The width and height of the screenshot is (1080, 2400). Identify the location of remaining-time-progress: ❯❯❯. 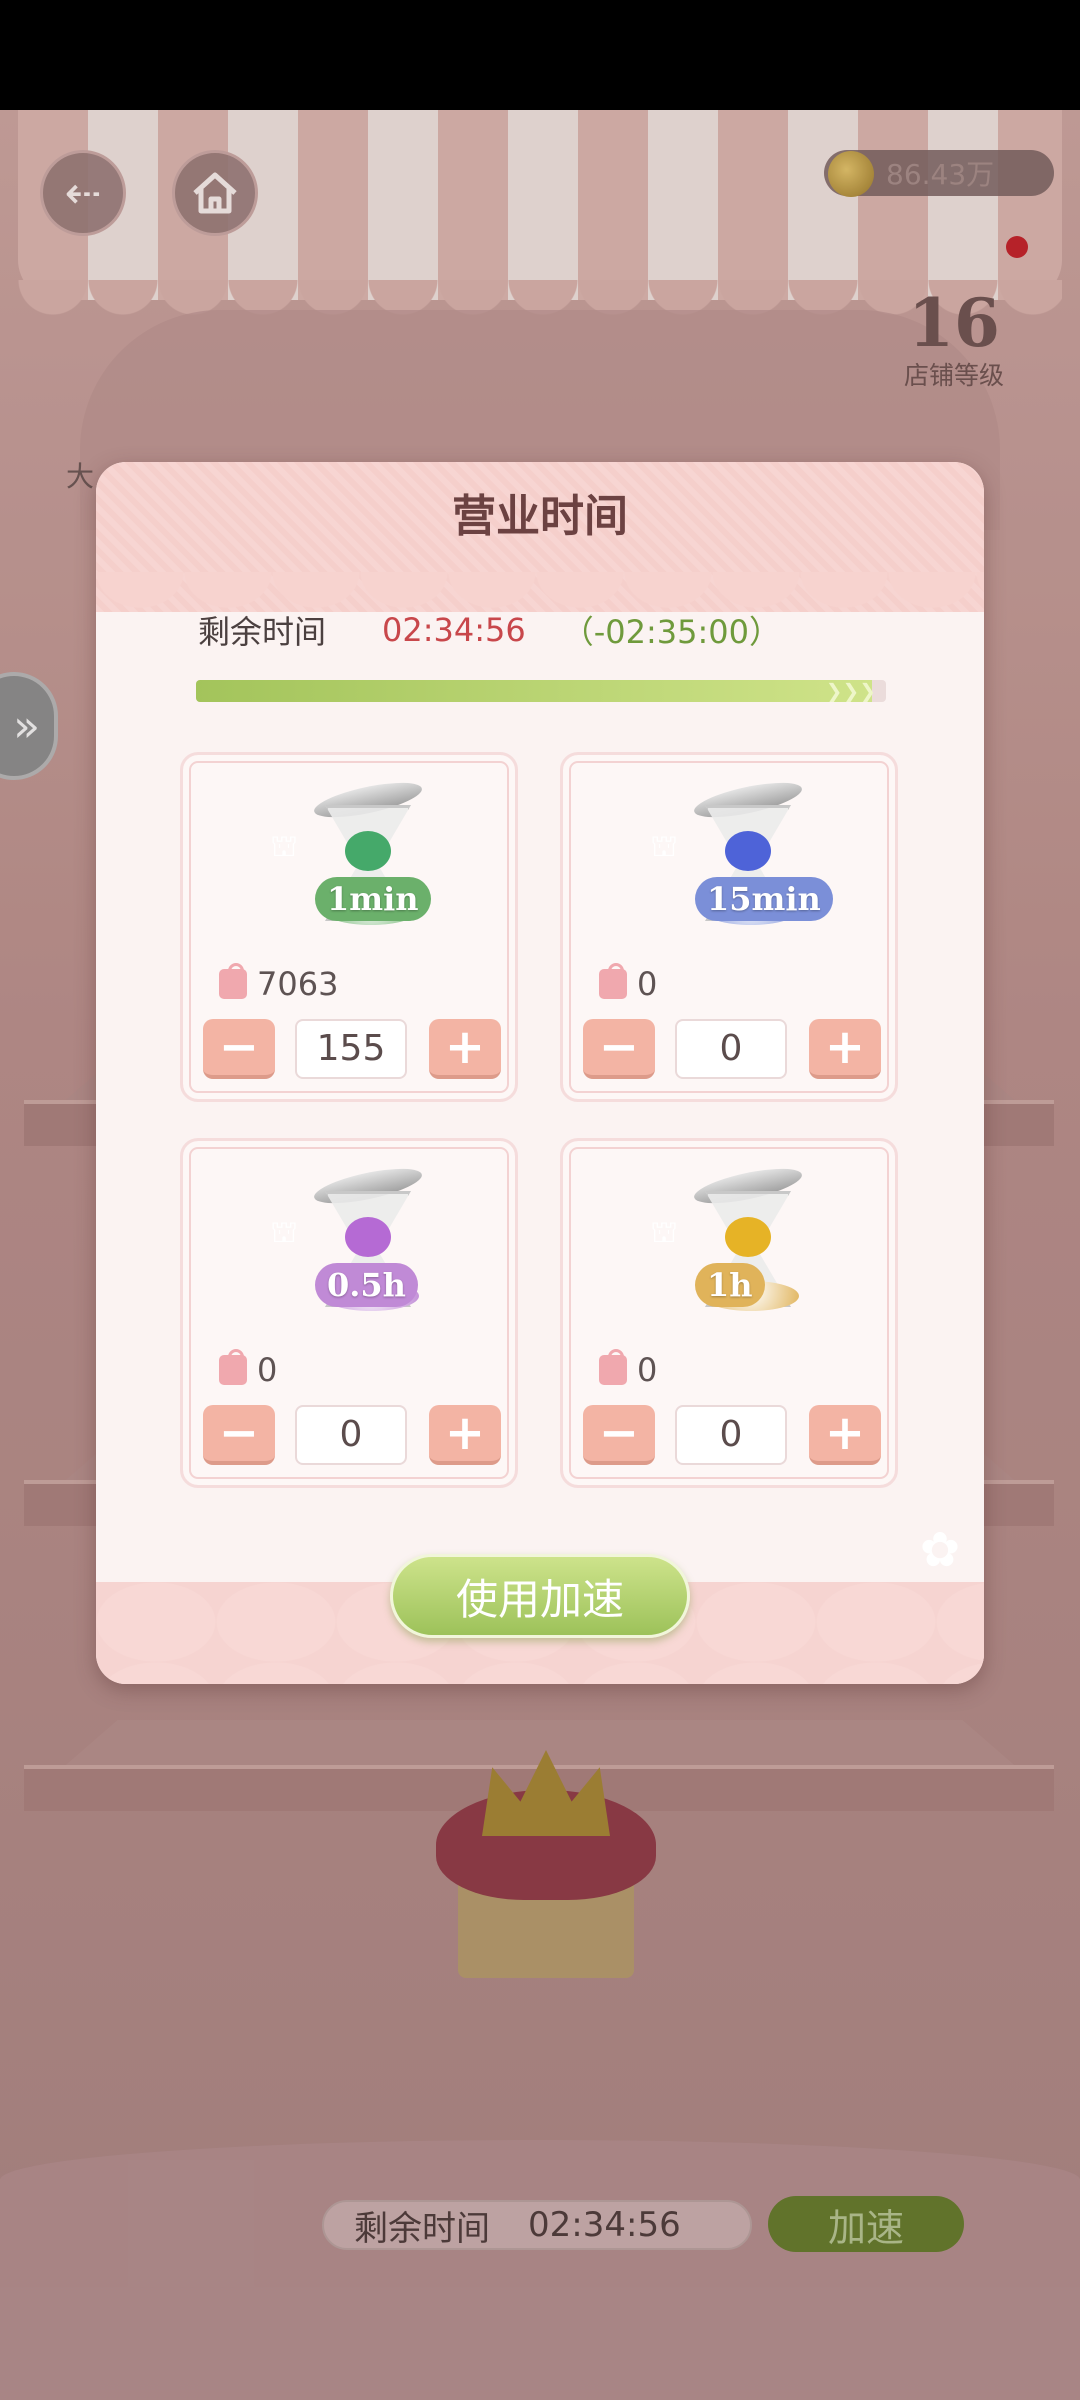
(541, 691).